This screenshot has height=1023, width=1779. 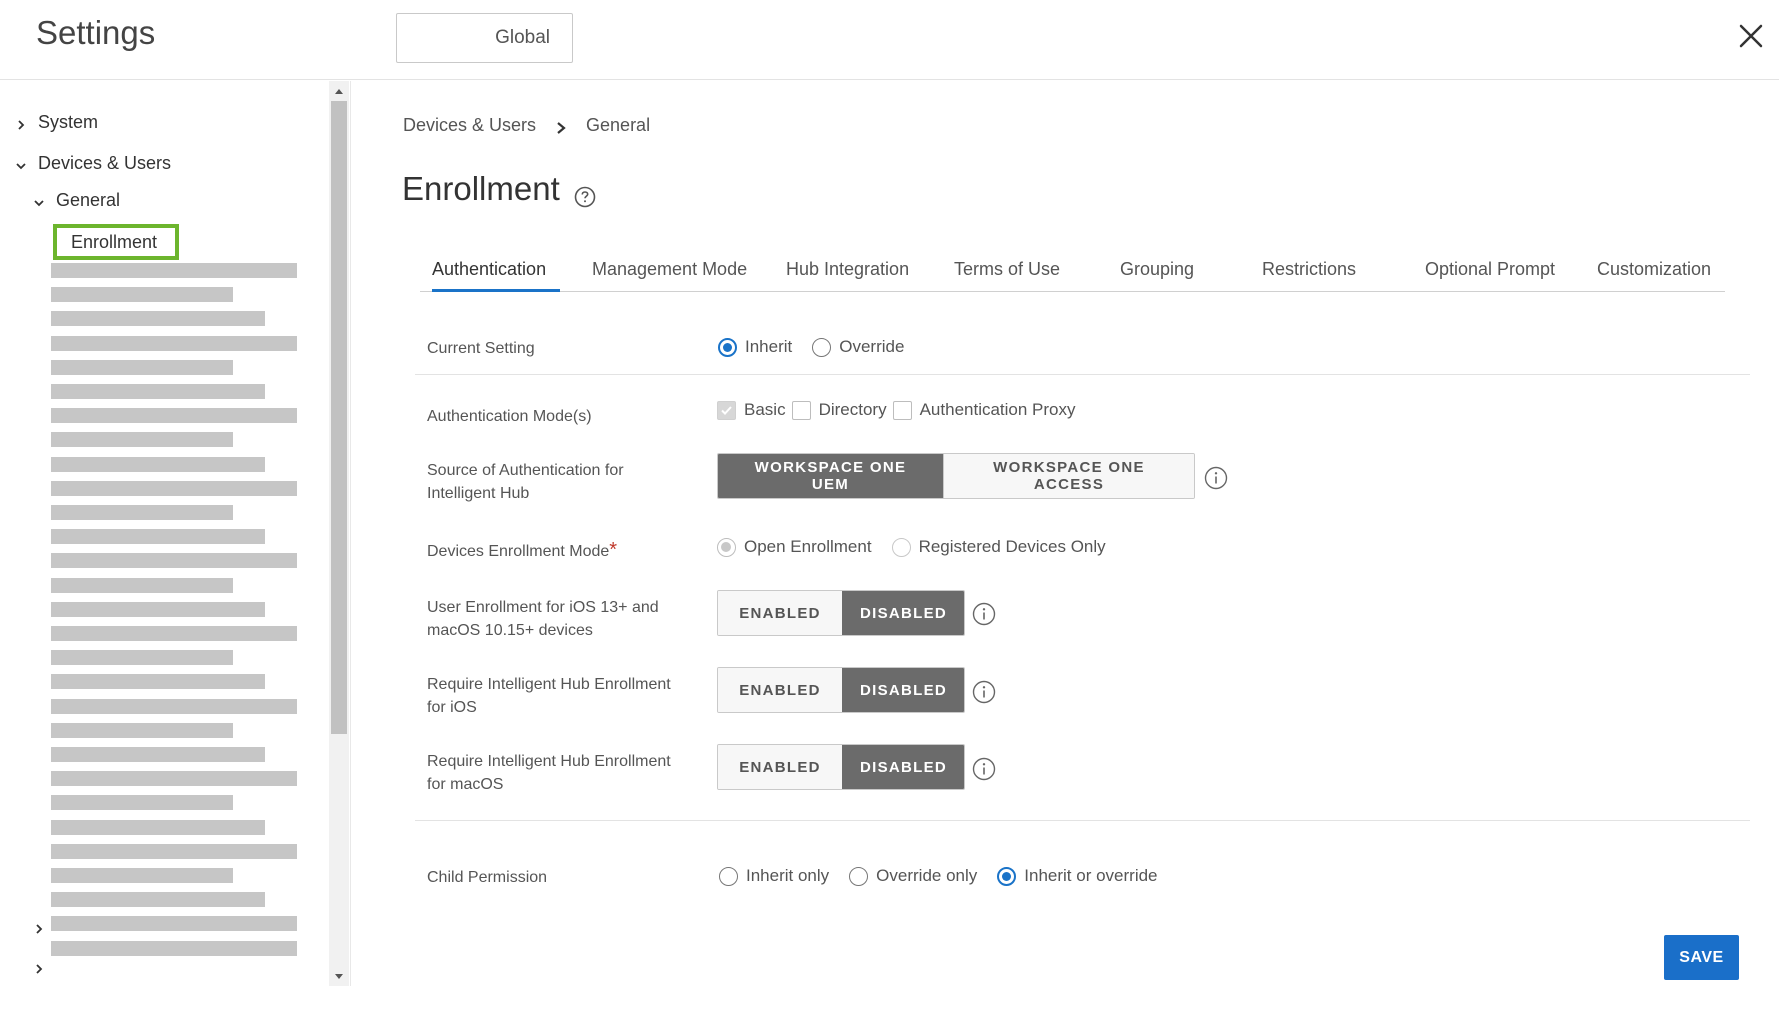 I want to click on radio-override-only, so click(x=859, y=876).